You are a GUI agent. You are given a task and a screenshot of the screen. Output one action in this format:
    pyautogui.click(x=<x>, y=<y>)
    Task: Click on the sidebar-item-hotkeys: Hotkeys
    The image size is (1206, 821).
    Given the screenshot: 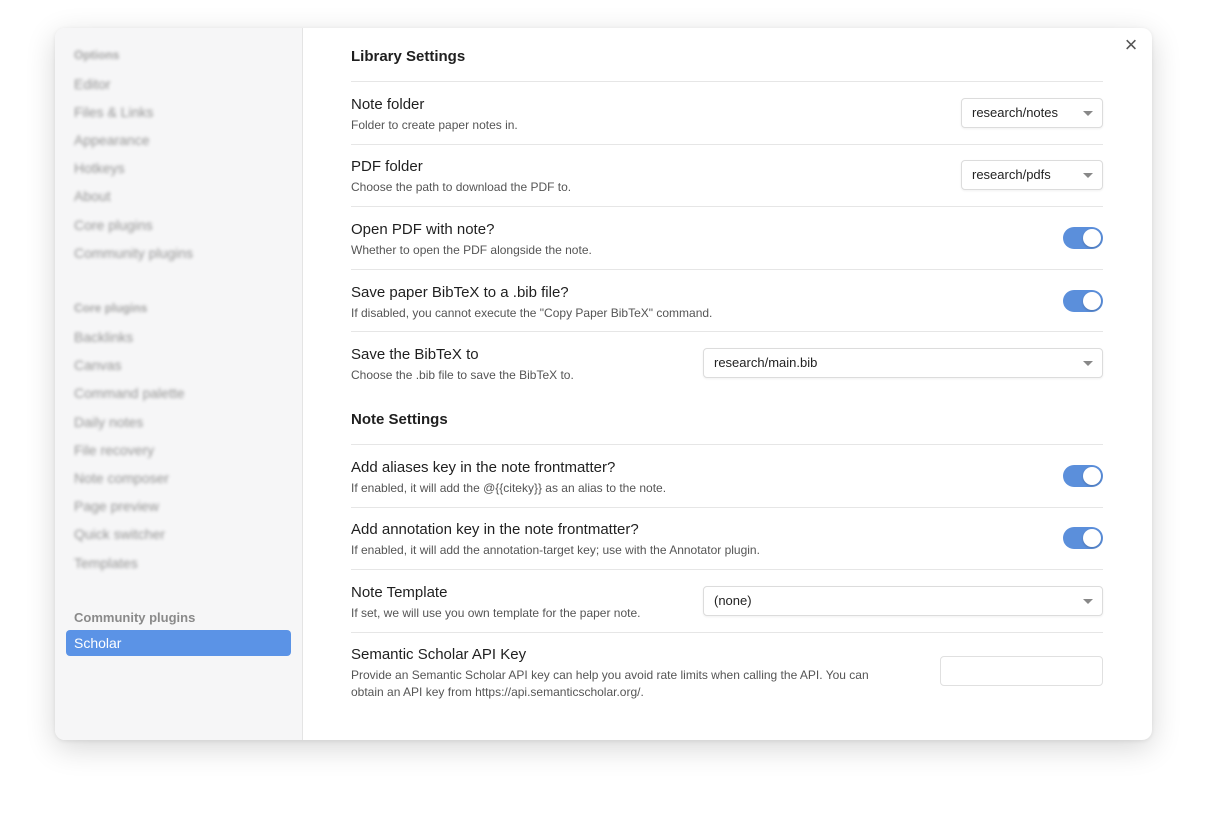 What is the action you would take?
    pyautogui.click(x=99, y=168)
    